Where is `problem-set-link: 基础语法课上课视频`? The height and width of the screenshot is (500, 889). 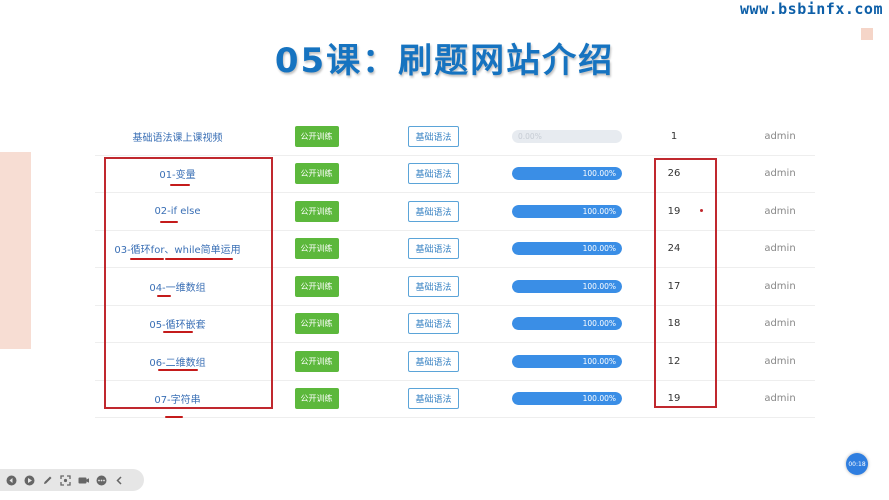 problem-set-link: 基础语法课上课视频 is located at coordinates (178, 136).